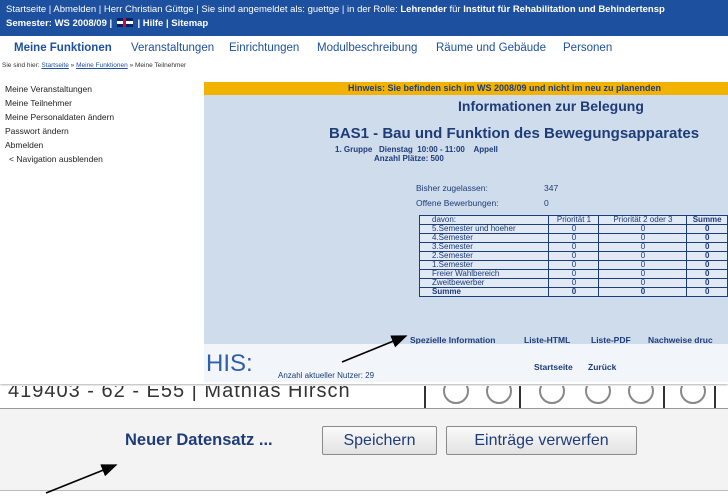 Image resolution: width=728 pixels, height=496 pixels. What do you see at coordinates (546, 203) in the screenshot?
I see `open-value: 0` at bounding box center [546, 203].